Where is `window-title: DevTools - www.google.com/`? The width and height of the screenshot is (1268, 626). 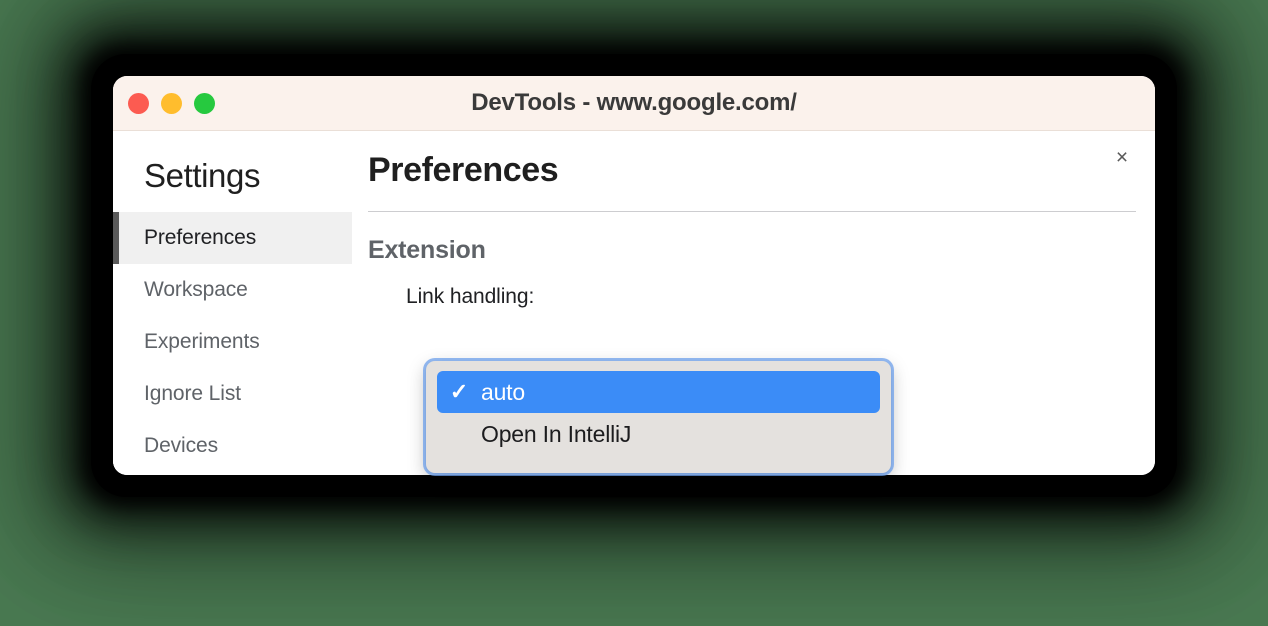
window-title: DevTools - www.google.com/ is located at coordinates (634, 102).